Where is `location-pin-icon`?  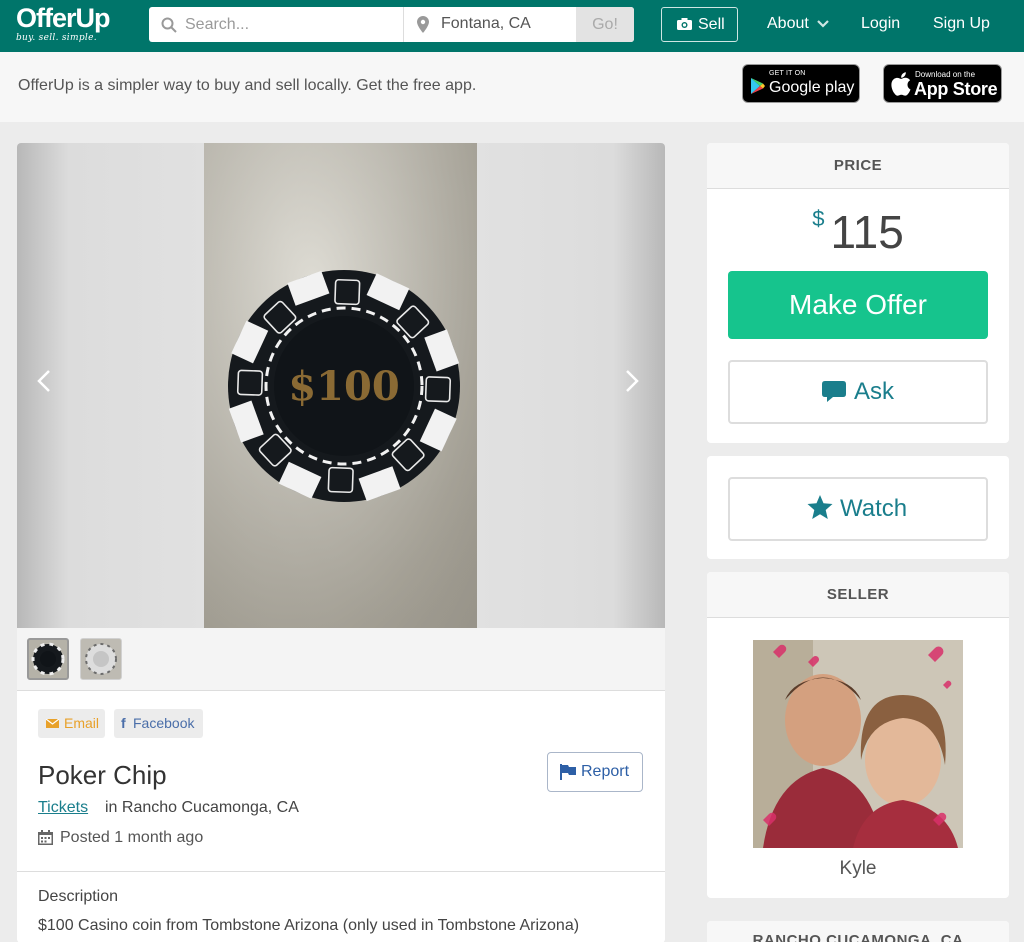 location-pin-icon is located at coordinates (423, 24).